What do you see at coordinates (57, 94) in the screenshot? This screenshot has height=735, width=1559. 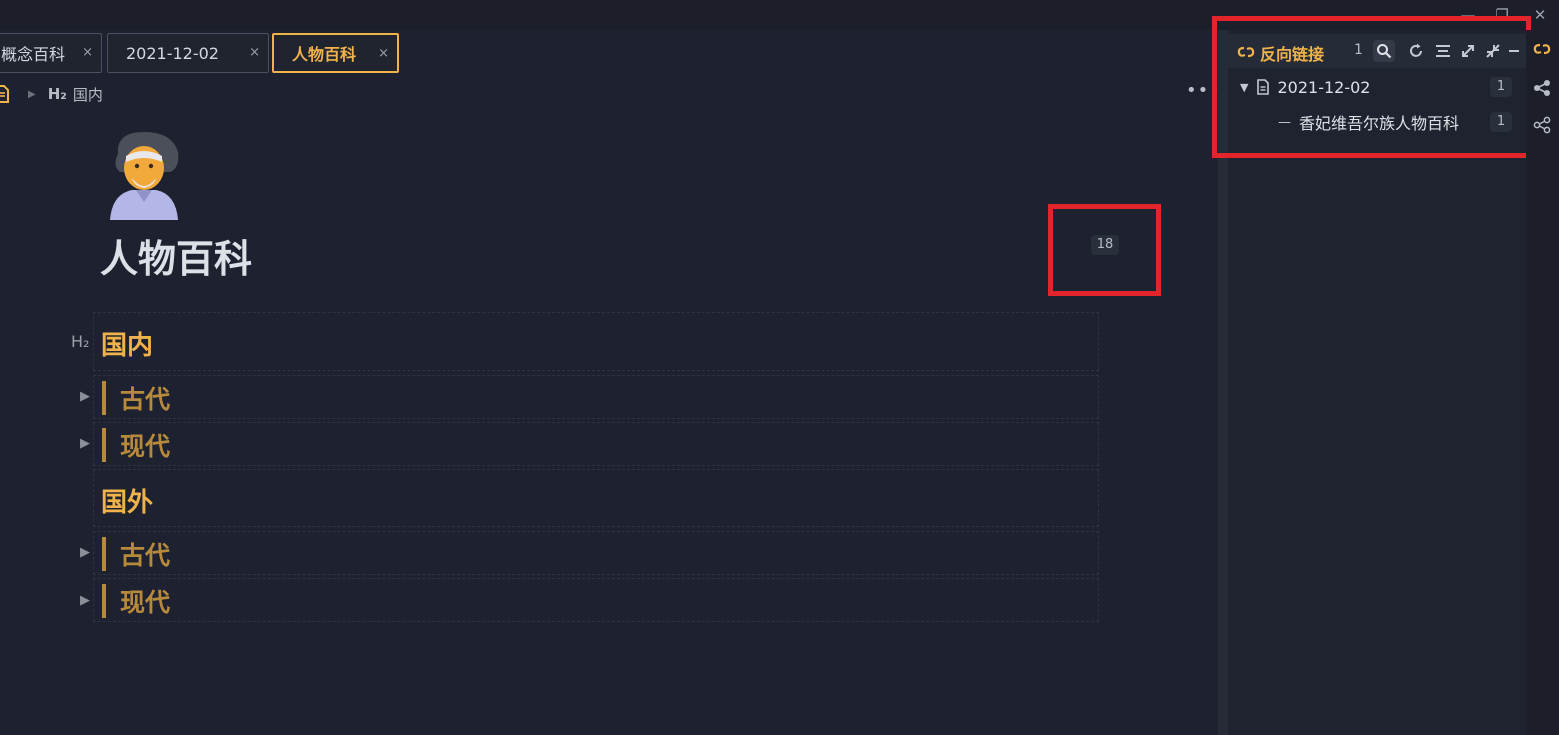 I see `heading-marker: H₂` at bounding box center [57, 94].